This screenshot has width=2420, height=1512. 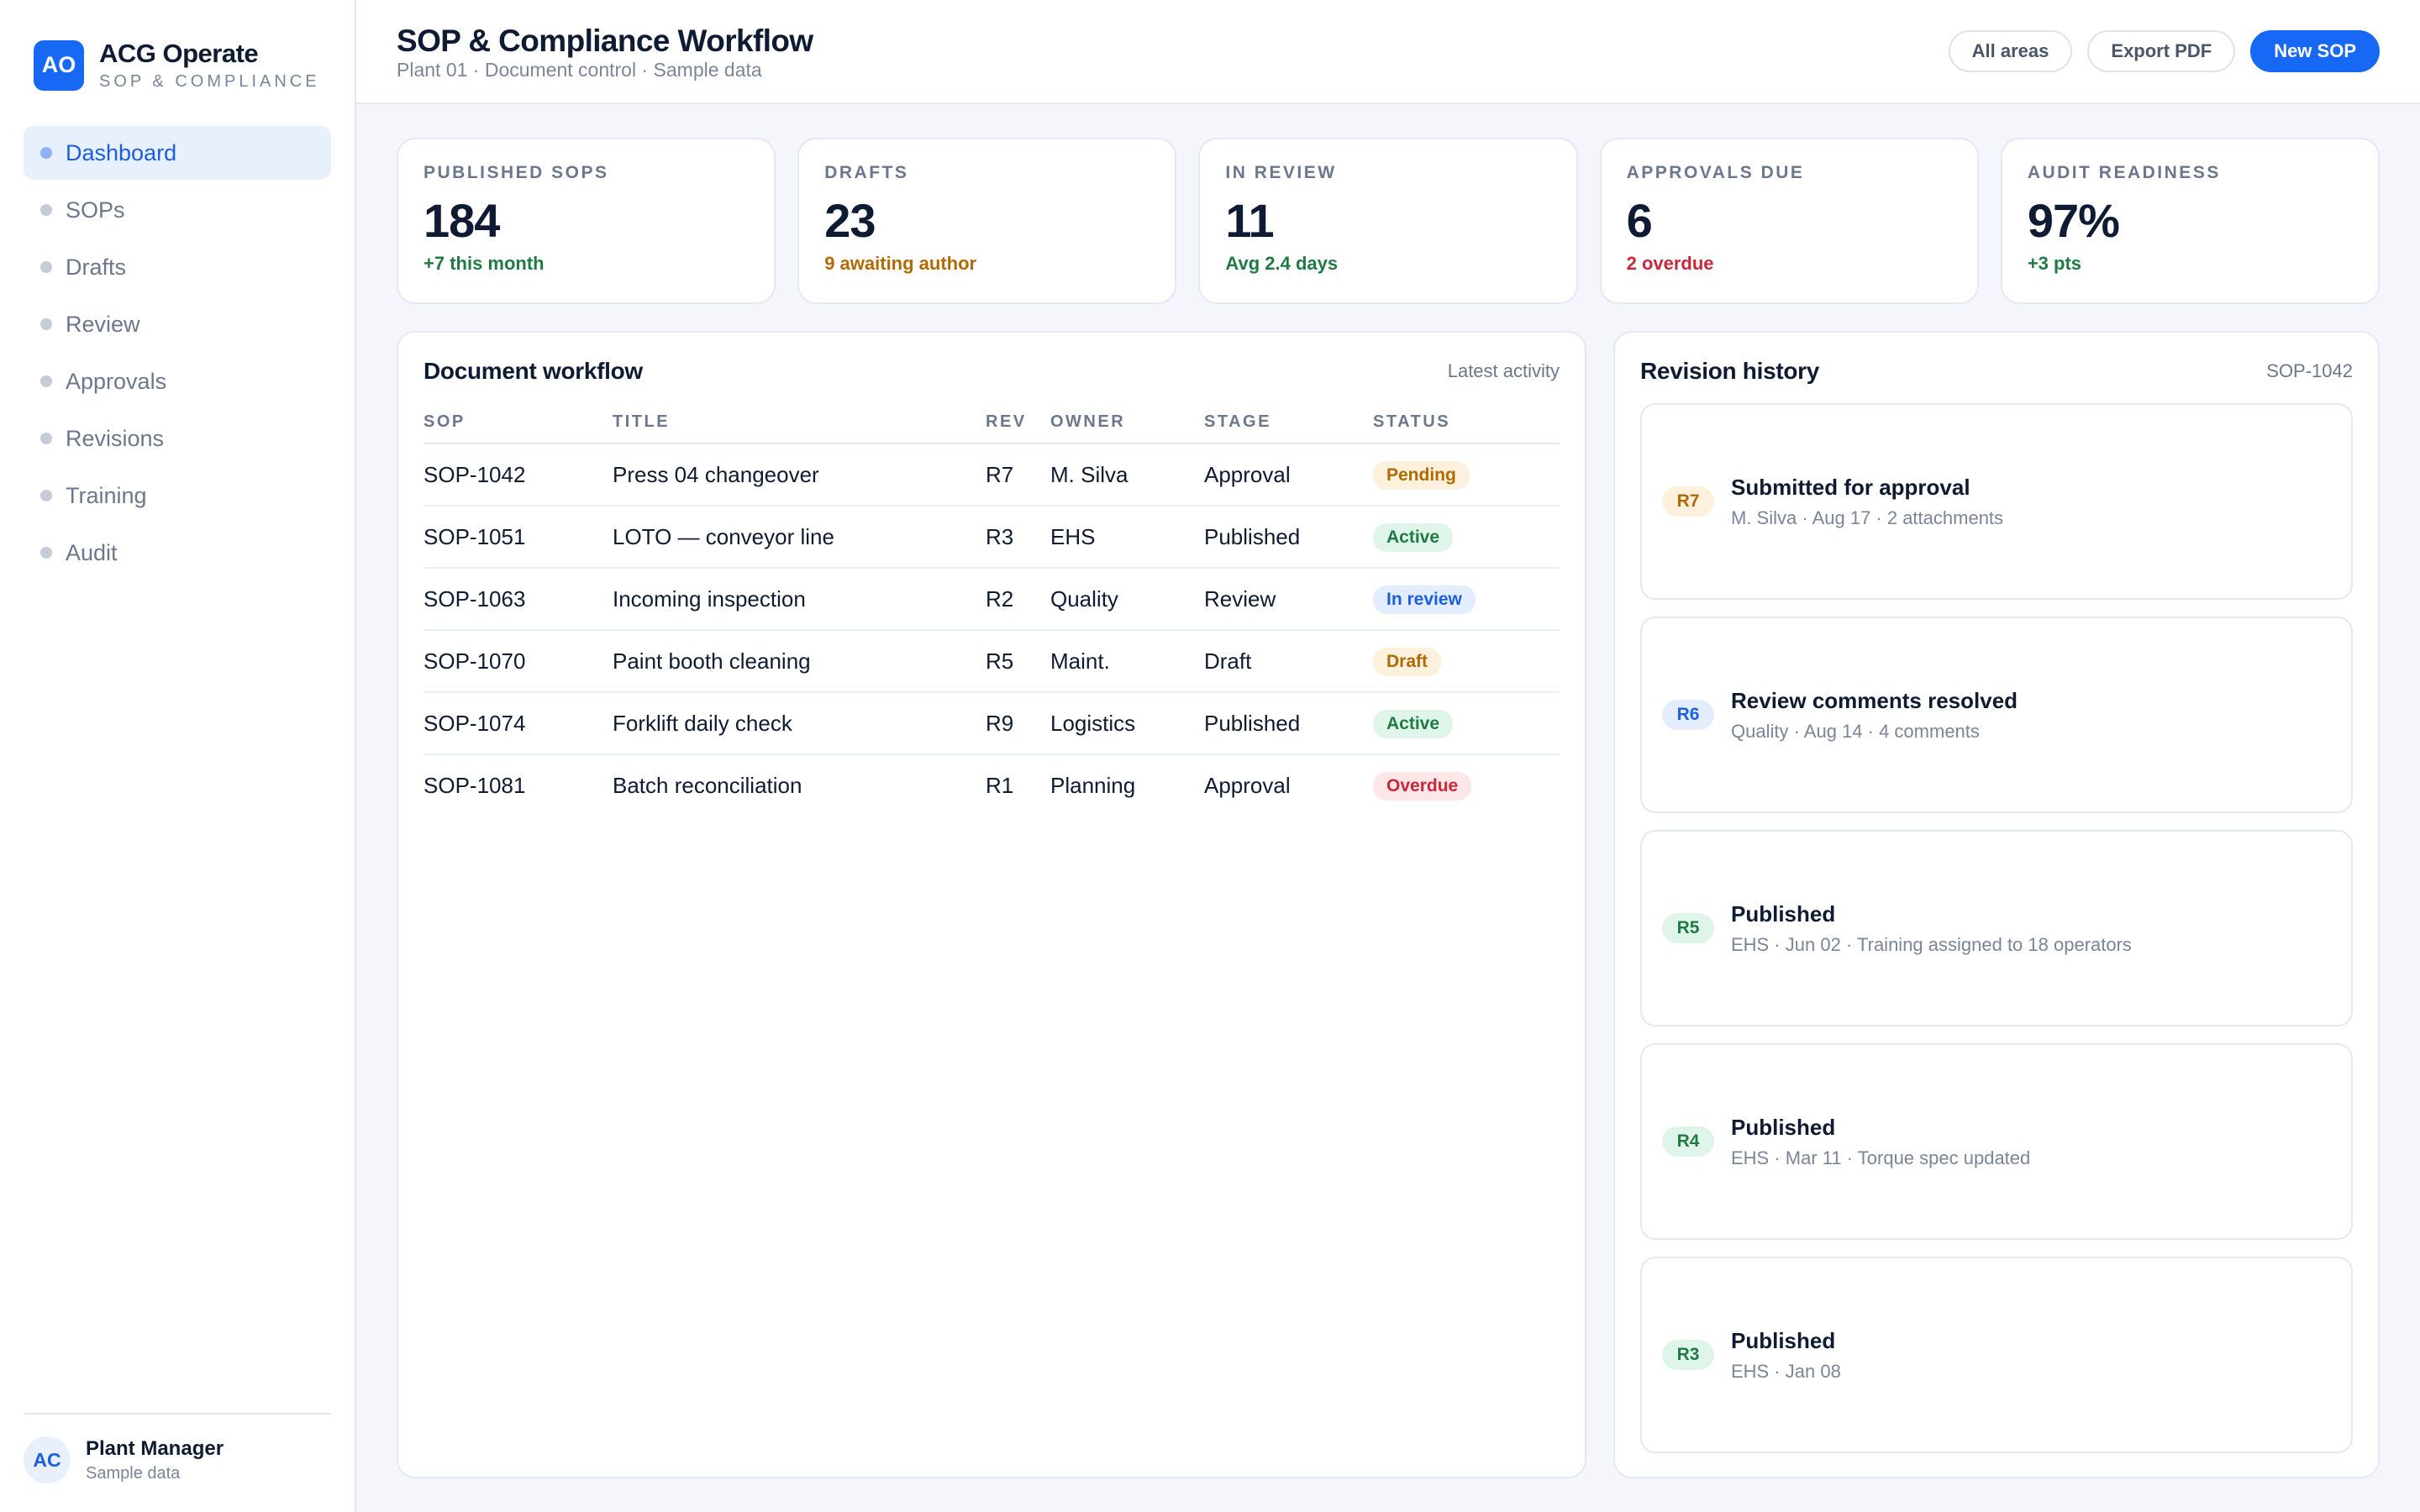 I want to click on revision-tag: R7, so click(x=1688, y=501).